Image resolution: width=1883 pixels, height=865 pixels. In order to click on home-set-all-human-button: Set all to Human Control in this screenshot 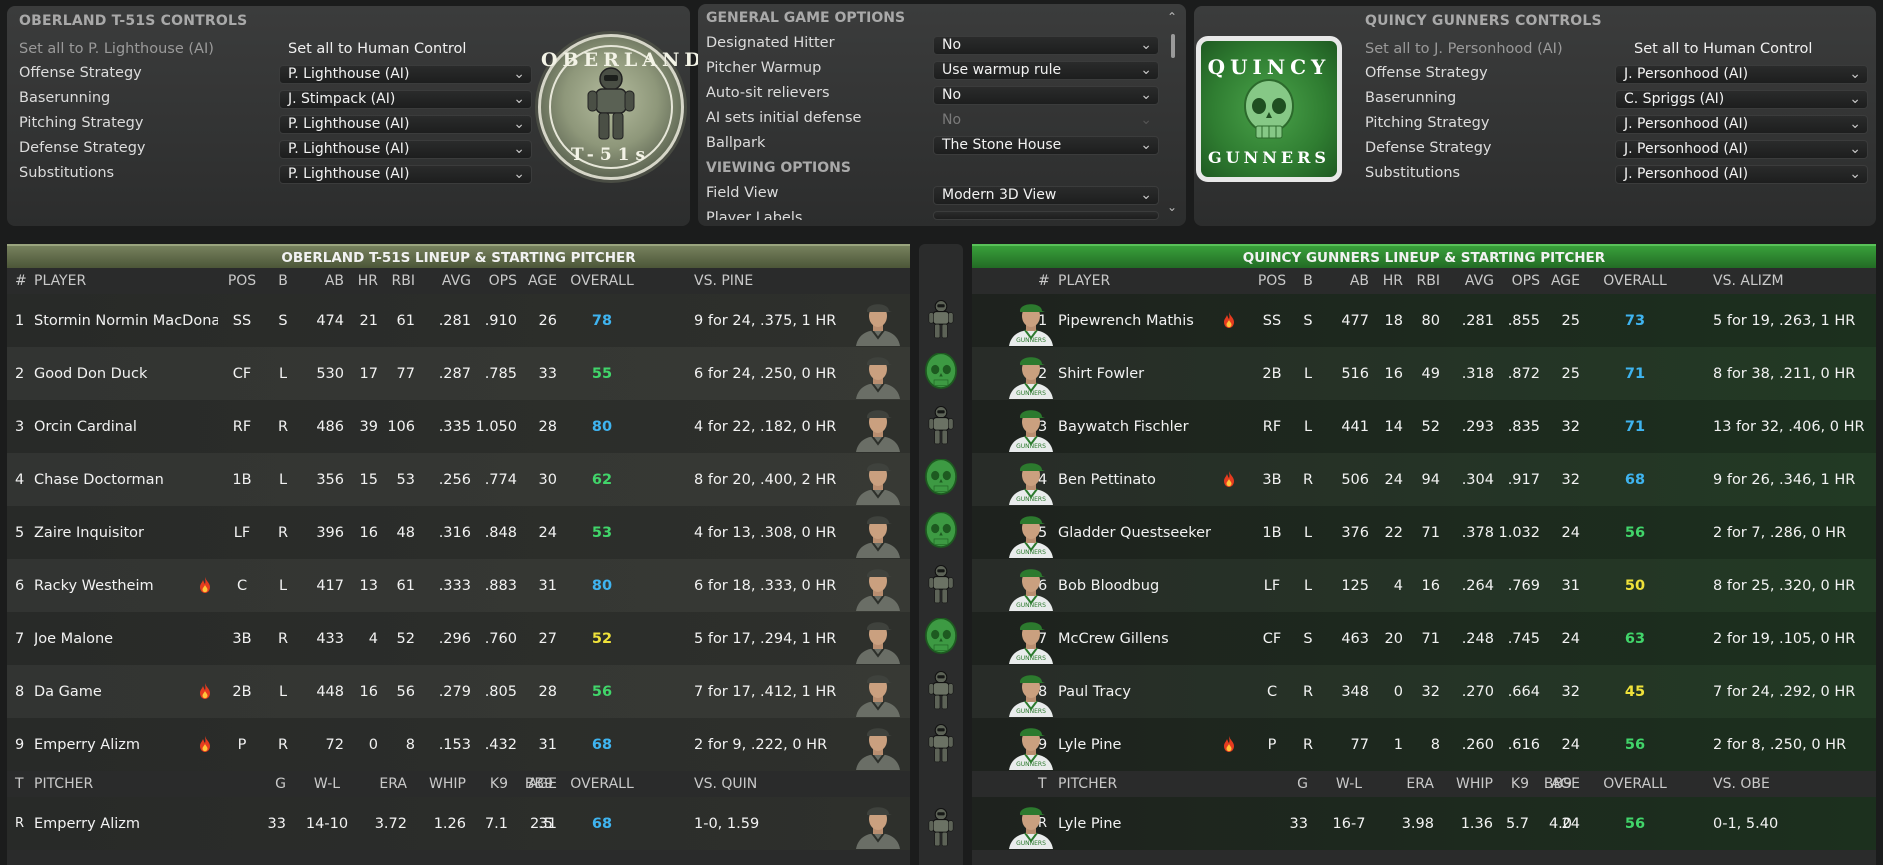, I will do `click(377, 49)`.